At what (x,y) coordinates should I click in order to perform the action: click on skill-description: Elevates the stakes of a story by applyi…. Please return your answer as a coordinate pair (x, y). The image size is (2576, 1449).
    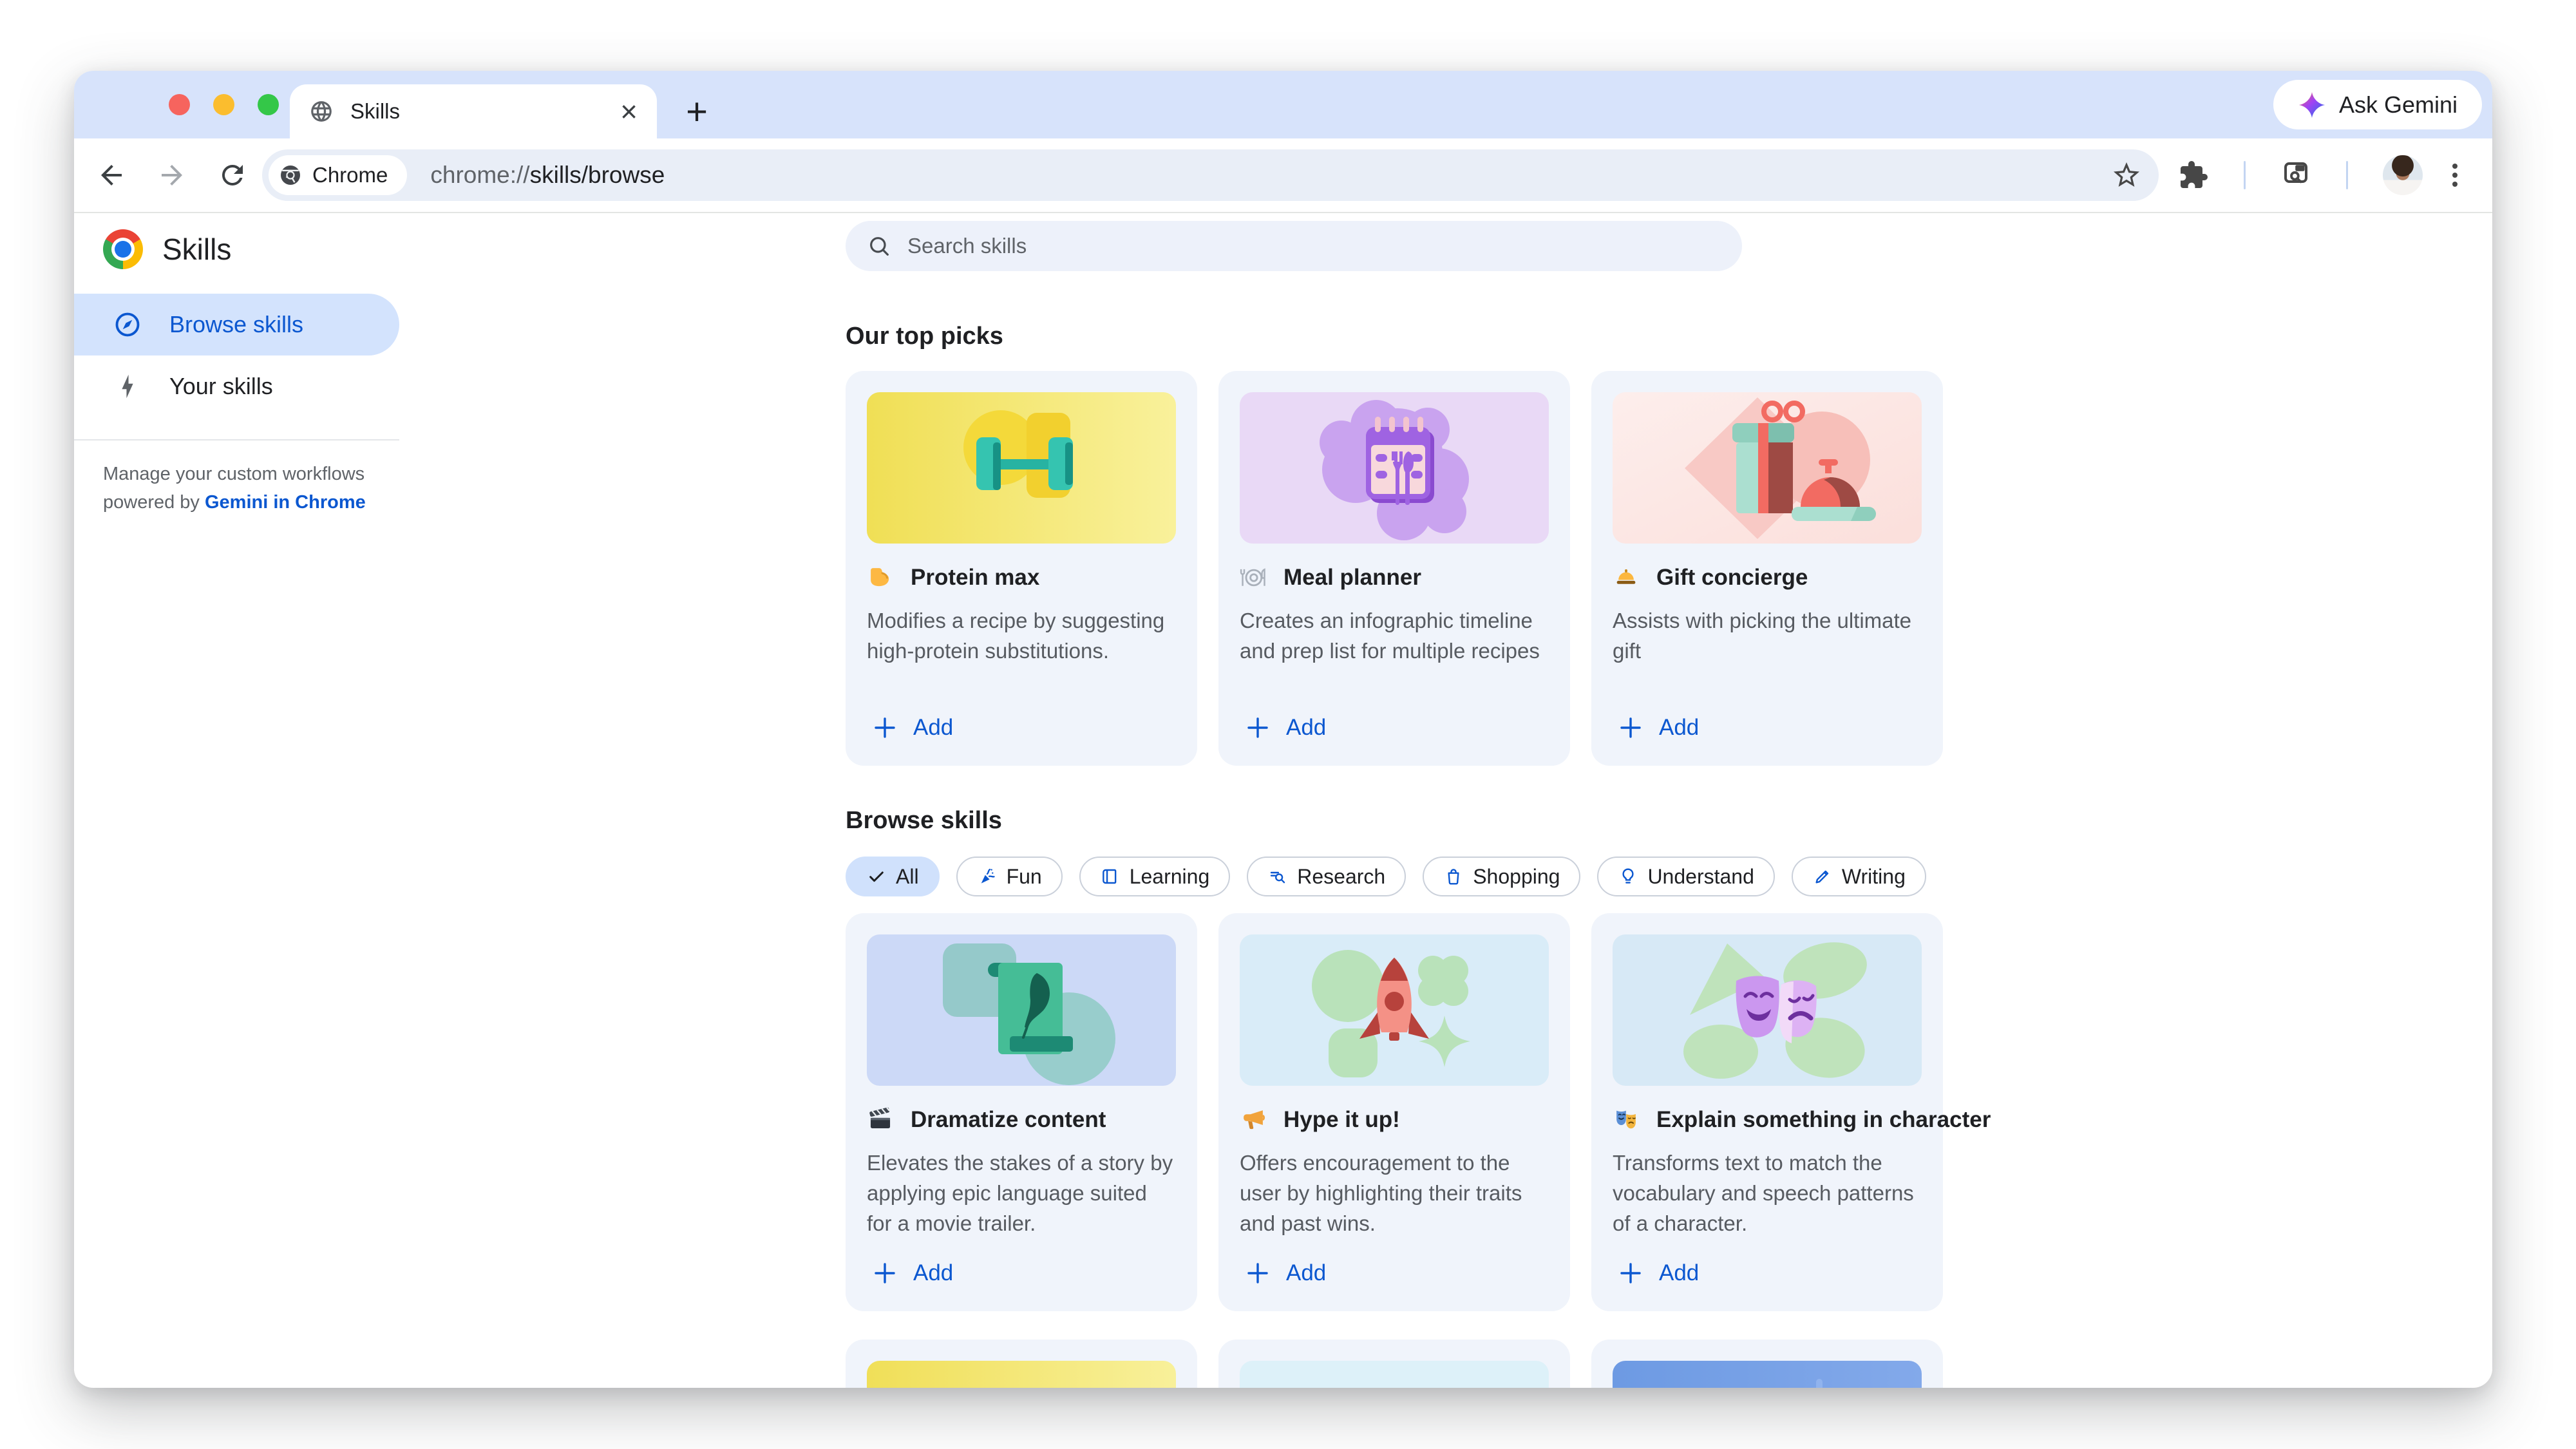
    Looking at the image, I should click on (1020, 1193).